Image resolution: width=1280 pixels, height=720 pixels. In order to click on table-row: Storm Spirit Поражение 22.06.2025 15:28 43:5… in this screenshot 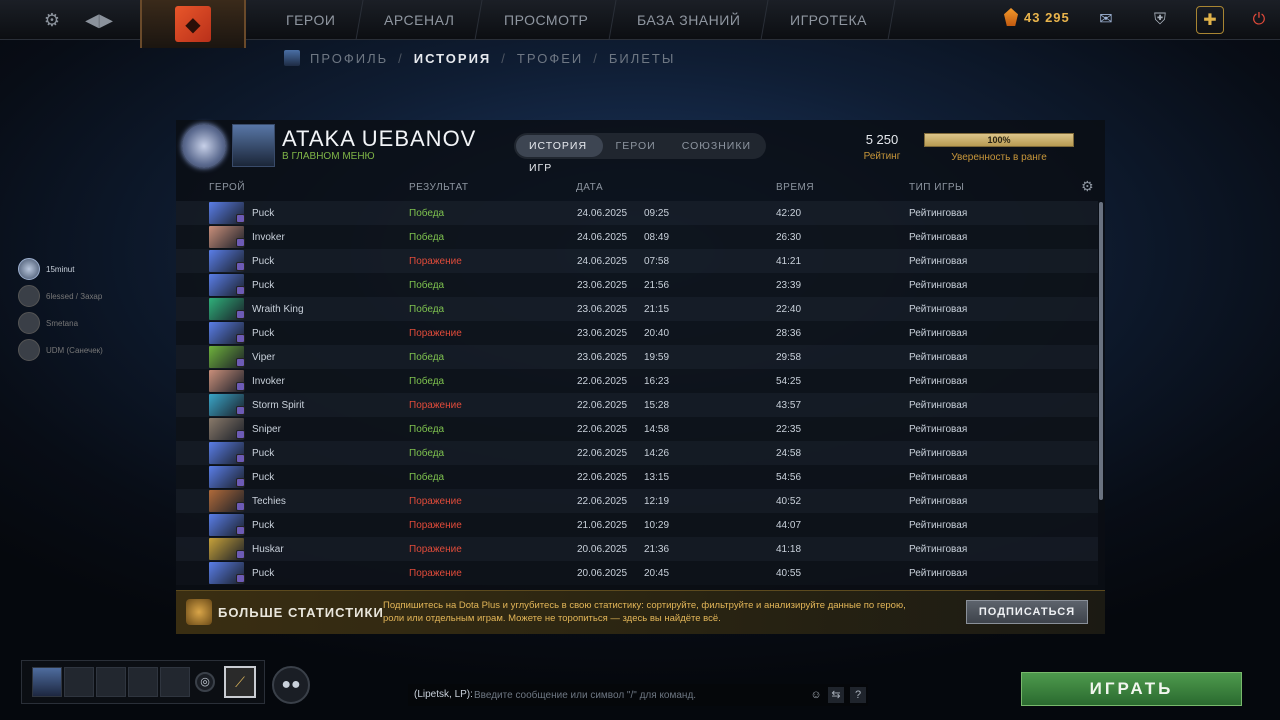, I will do `click(637, 405)`.